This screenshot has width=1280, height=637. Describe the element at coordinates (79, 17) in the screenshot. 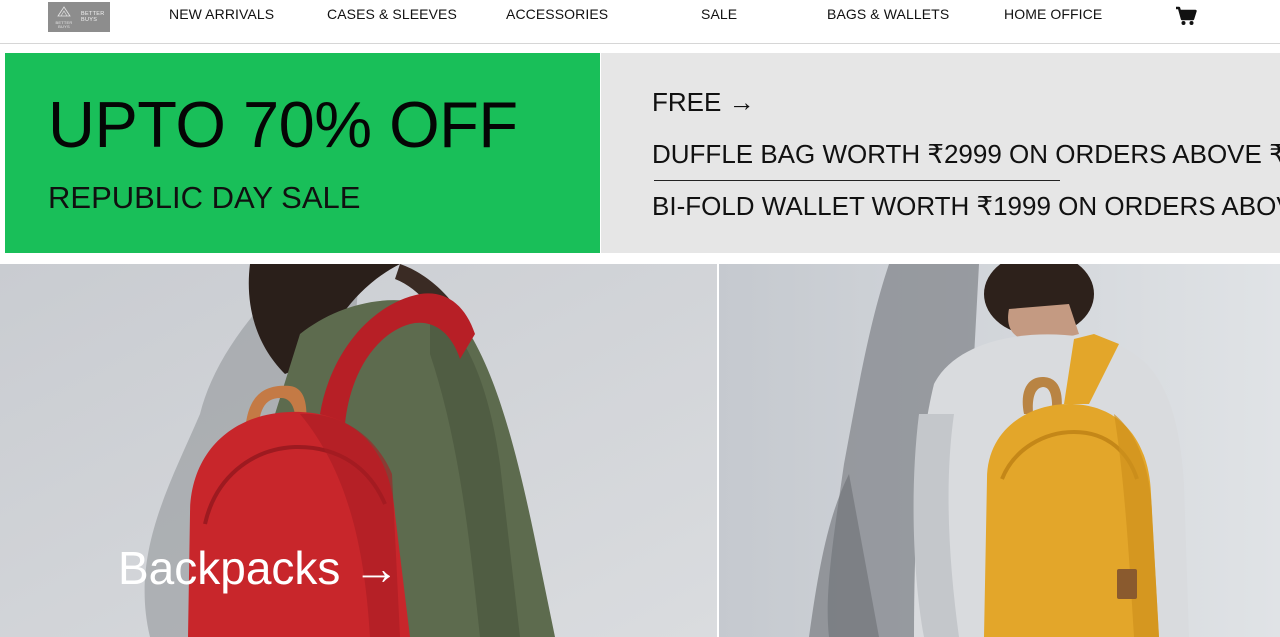

I see `logo: BETTER BUYS BETTER BUYS` at that location.